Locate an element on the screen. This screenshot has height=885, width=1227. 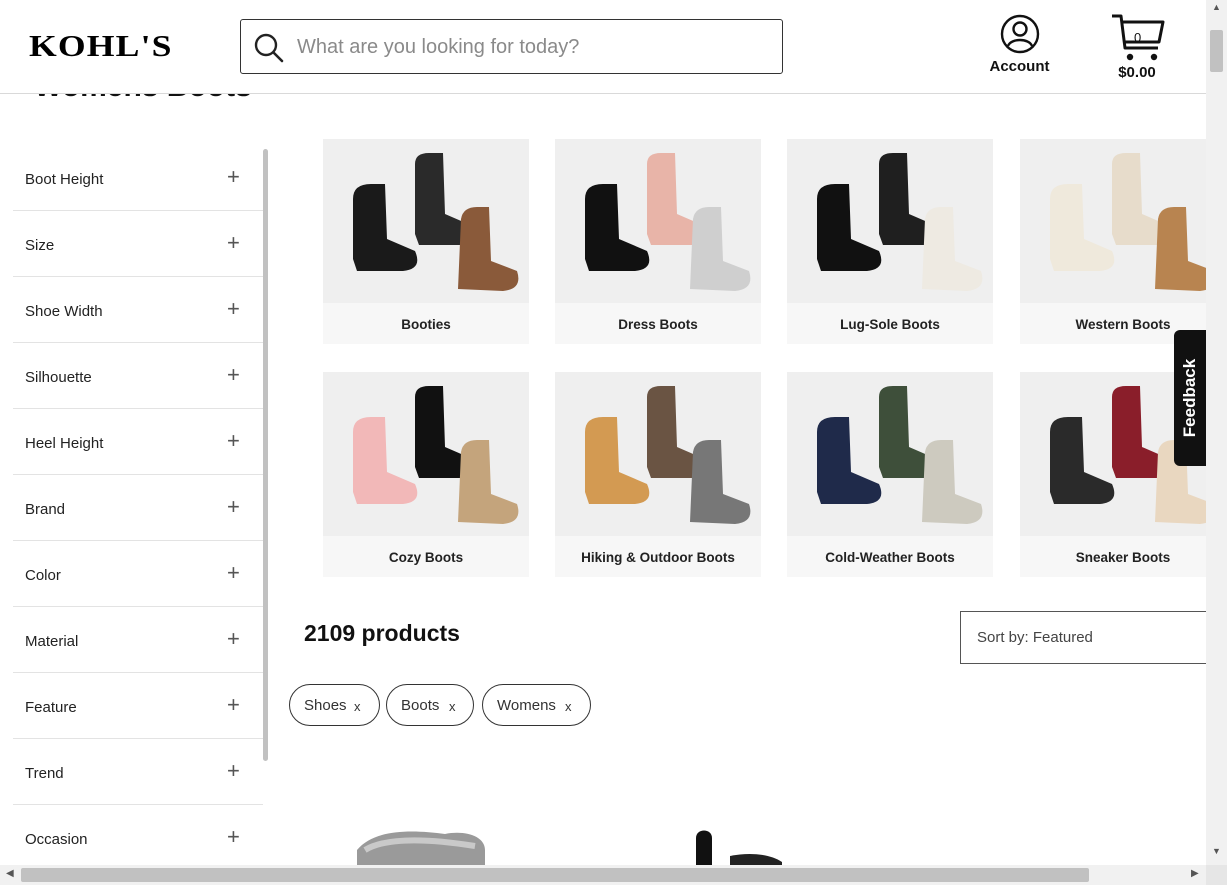
filter-label: Boot Height is located at coordinates (64, 179).